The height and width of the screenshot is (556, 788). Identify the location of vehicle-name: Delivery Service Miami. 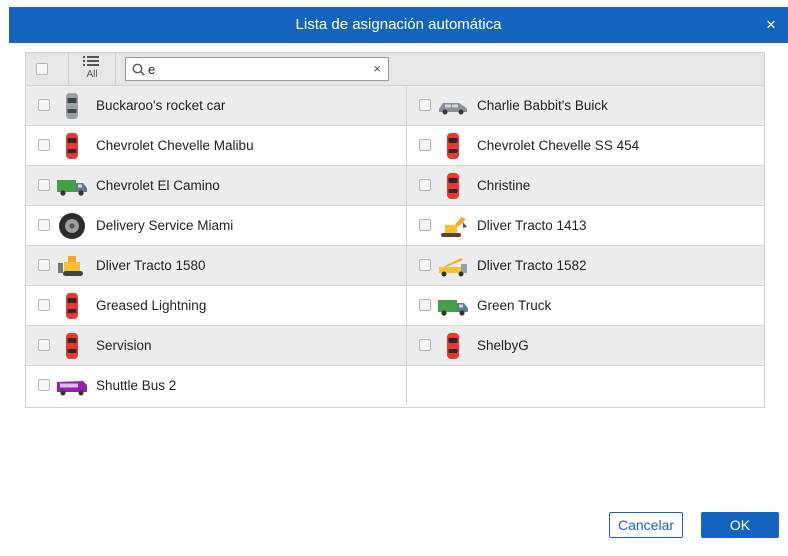
(165, 225).